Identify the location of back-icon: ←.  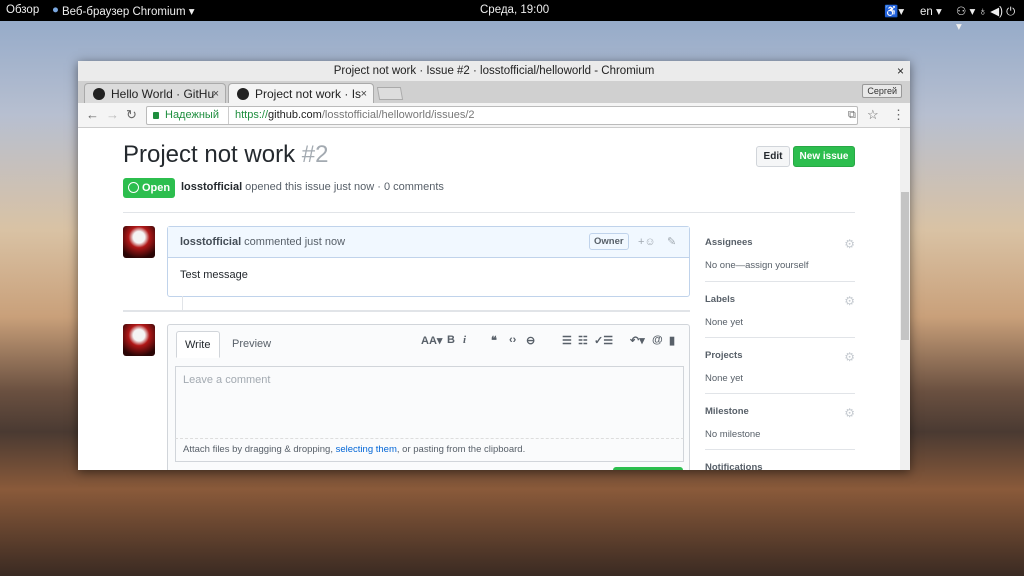
(92, 114).